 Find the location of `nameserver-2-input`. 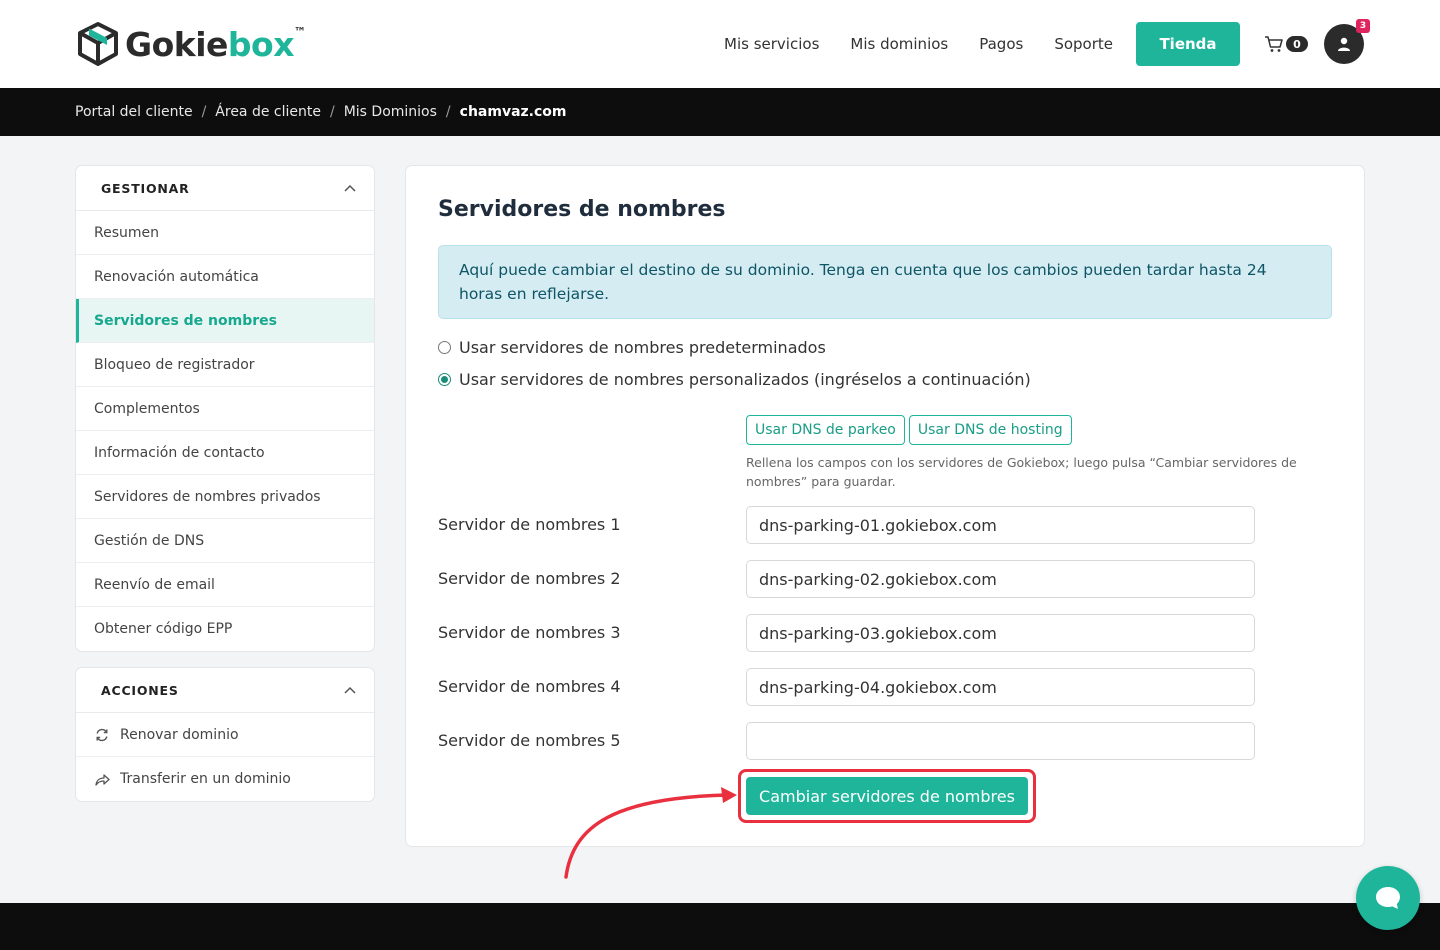

nameserver-2-input is located at coordinates (1000, 579).